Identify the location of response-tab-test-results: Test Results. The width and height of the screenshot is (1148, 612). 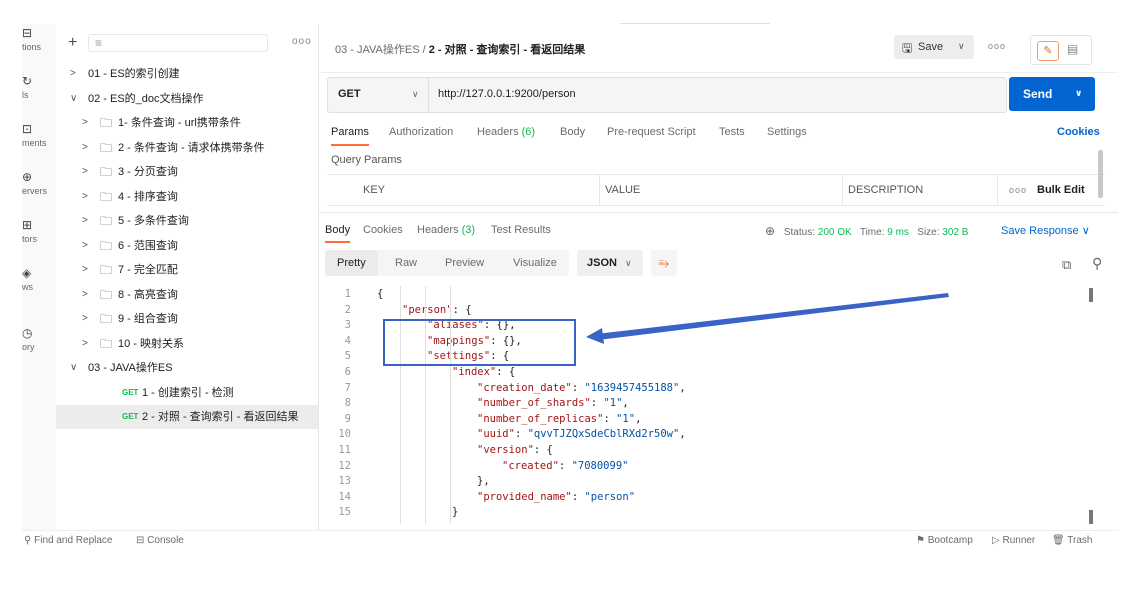
(521, 230).